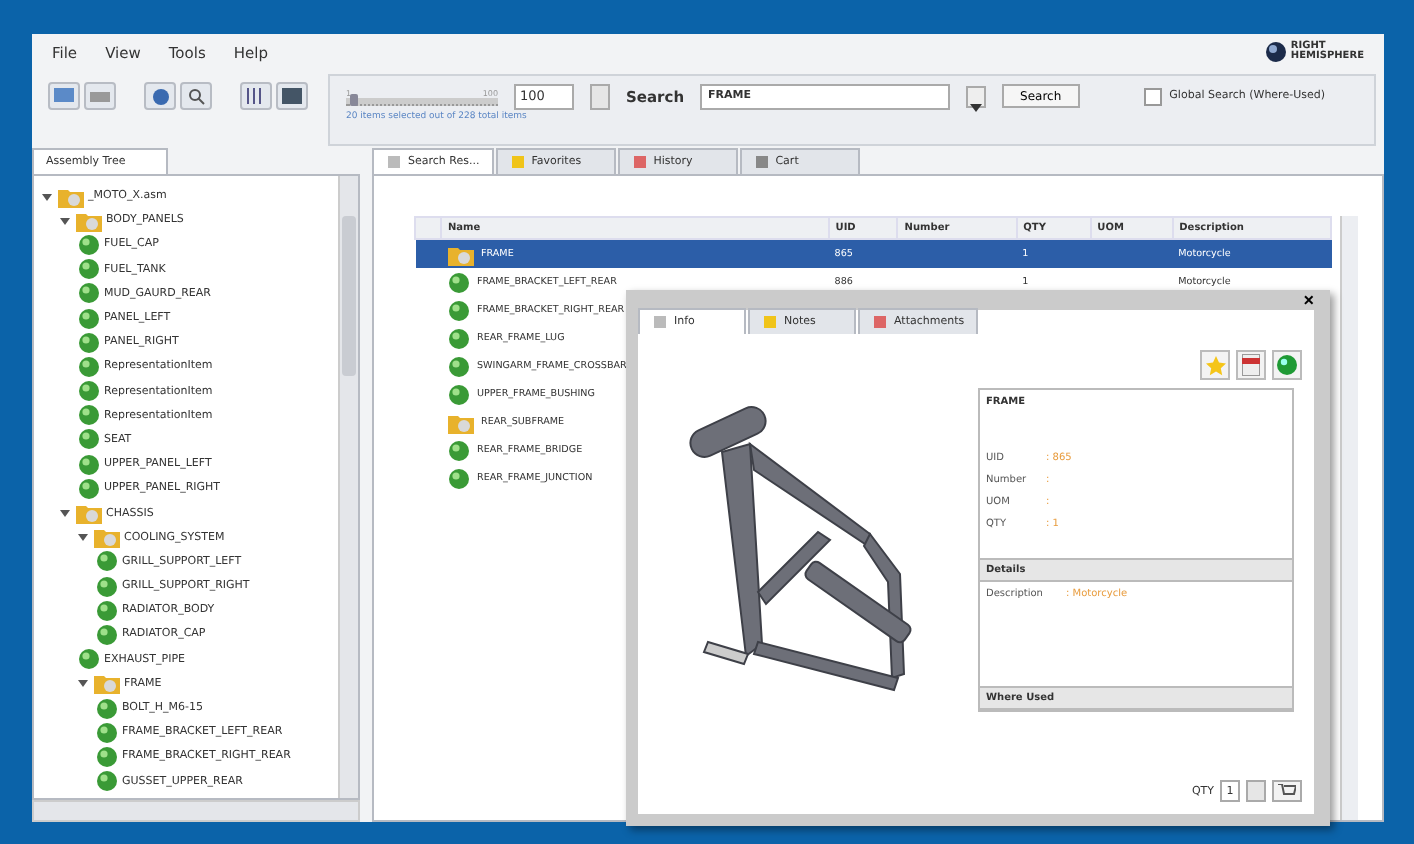 The width and height of the screenshot is (1414, 844). What do you see at coordinates (292, 96) in the screenshot?
I see `image-icon` at bounding box center [292, 96].